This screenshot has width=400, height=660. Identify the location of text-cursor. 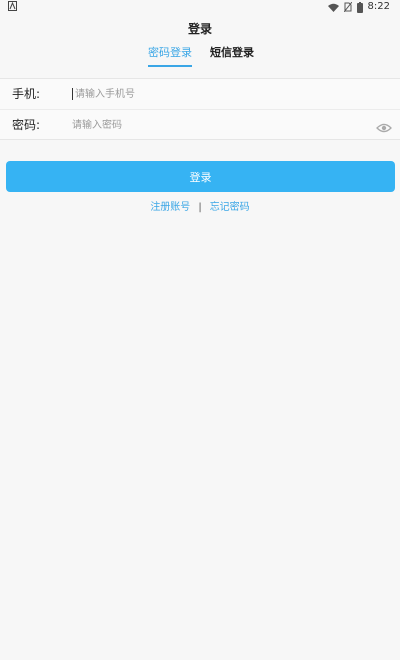
(72, 94).